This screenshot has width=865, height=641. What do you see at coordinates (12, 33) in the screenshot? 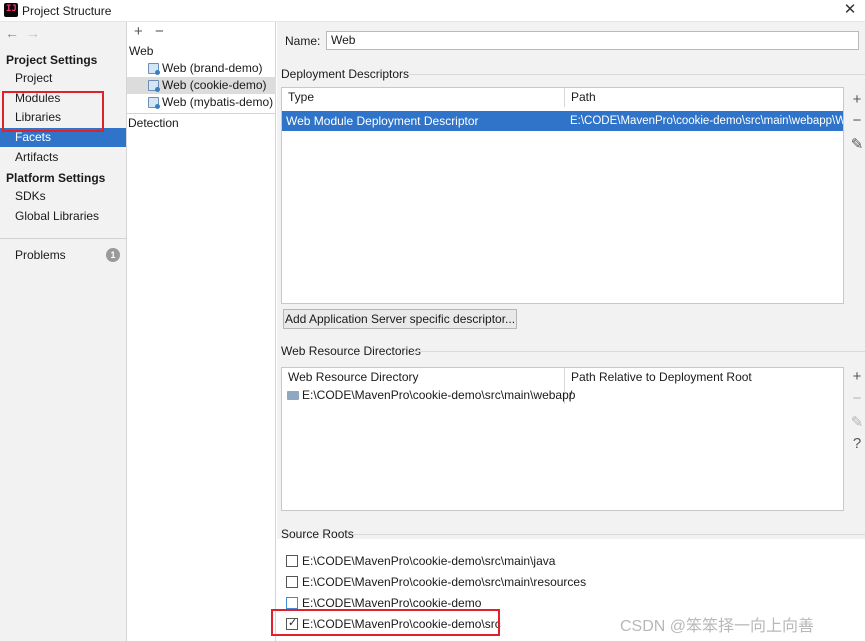
I see `back-arrow-icon: ←` at bounding box center [12, 33].